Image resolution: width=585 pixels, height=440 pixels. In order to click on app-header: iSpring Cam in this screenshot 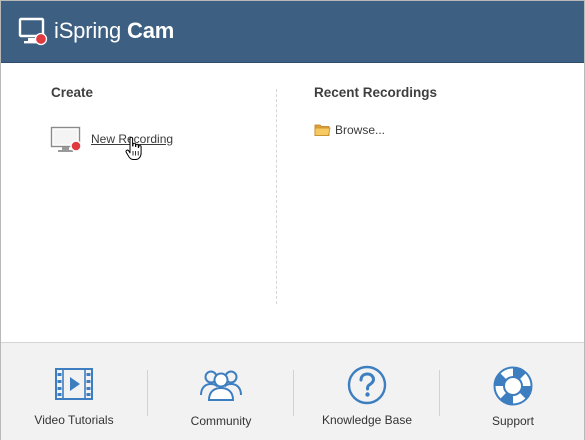, I will do `click(292, 32)`.